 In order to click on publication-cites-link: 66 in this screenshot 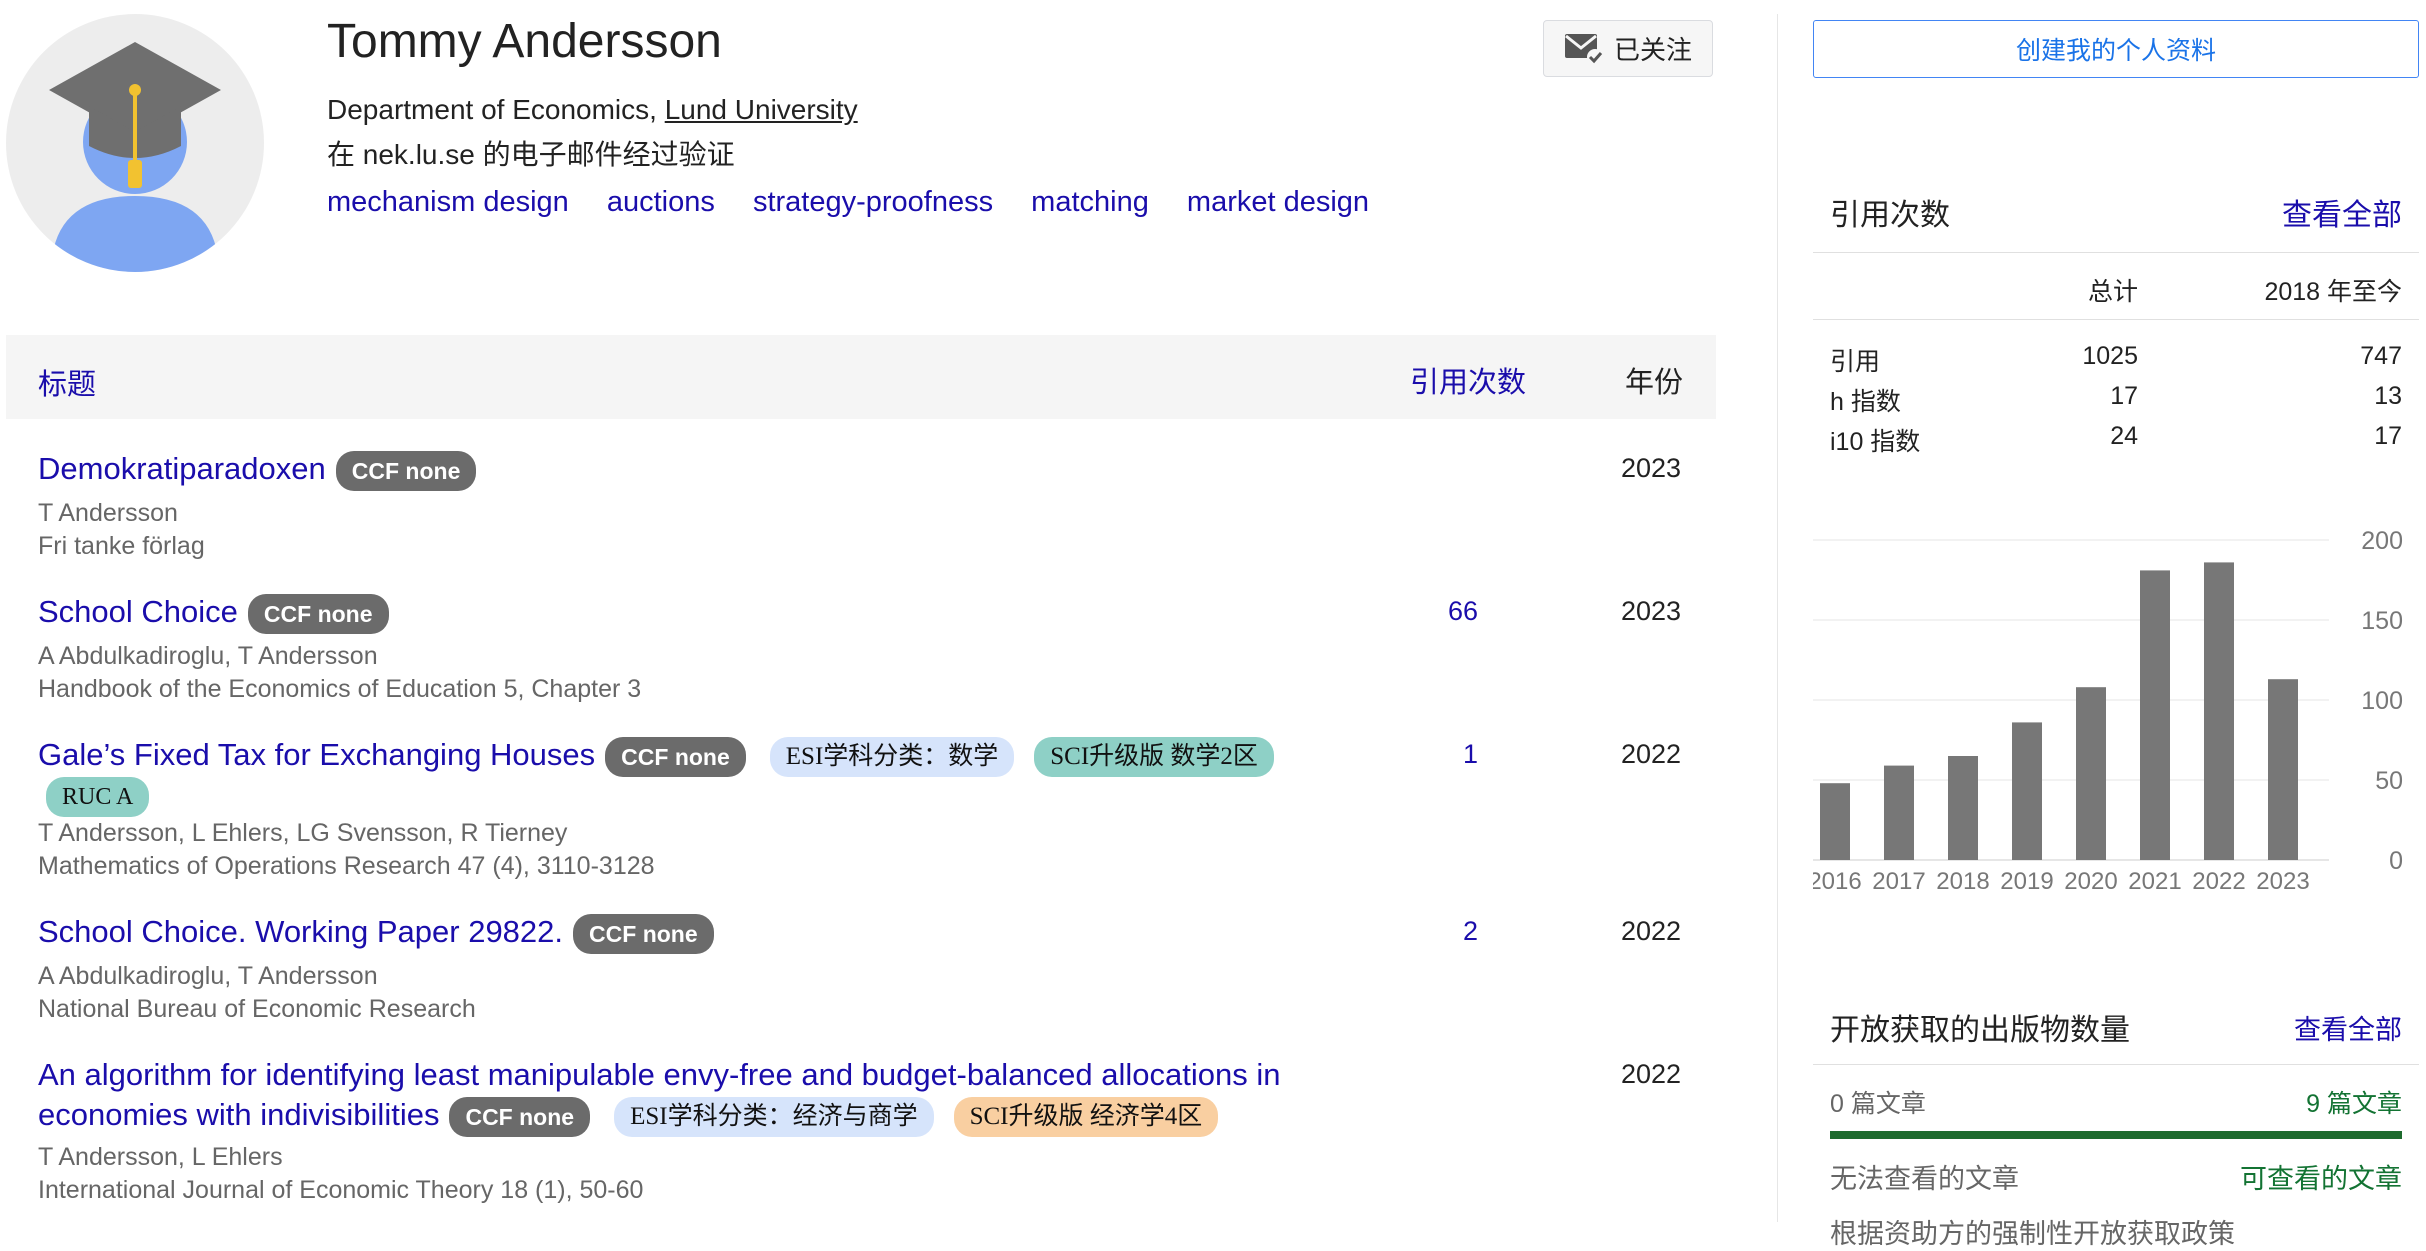, I will do `click(1463, 611)`.